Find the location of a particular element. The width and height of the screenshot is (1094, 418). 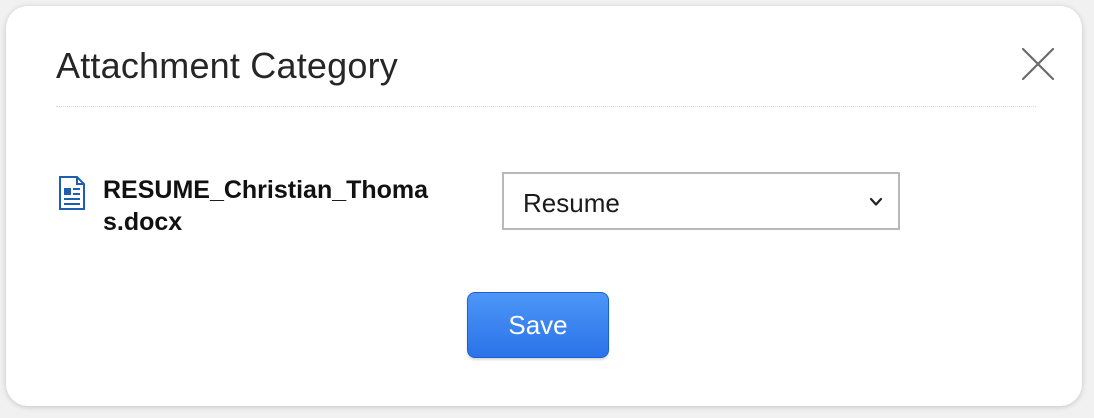

header-divider is located at coordinates (546, 106).